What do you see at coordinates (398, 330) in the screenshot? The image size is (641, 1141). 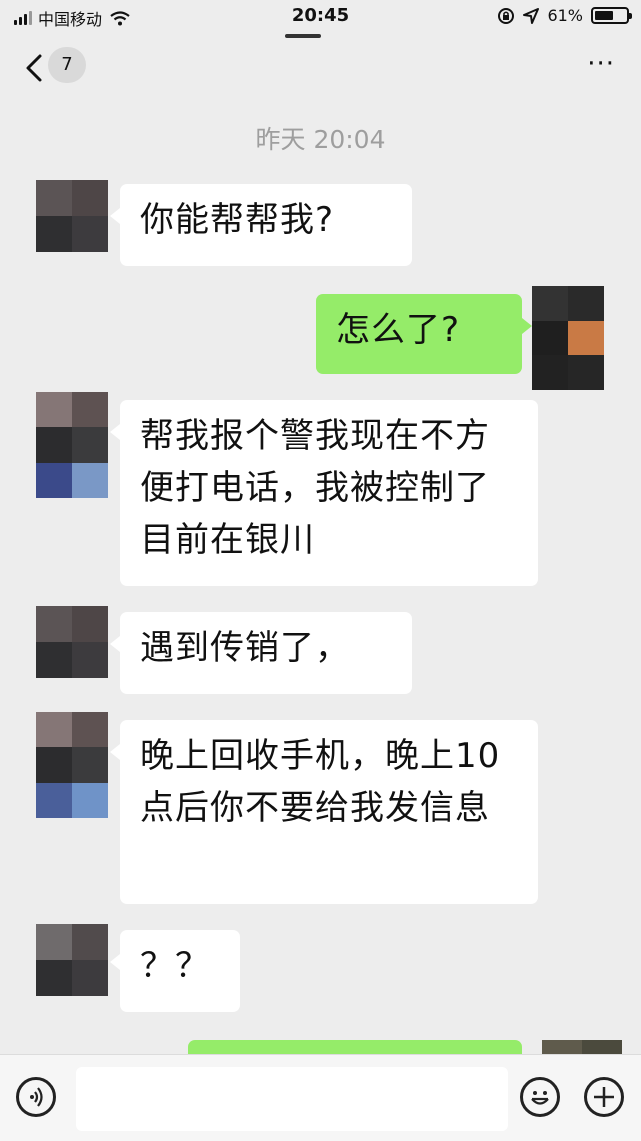 I see `message-text: 怎么了?` at bounding box center [398, 330].